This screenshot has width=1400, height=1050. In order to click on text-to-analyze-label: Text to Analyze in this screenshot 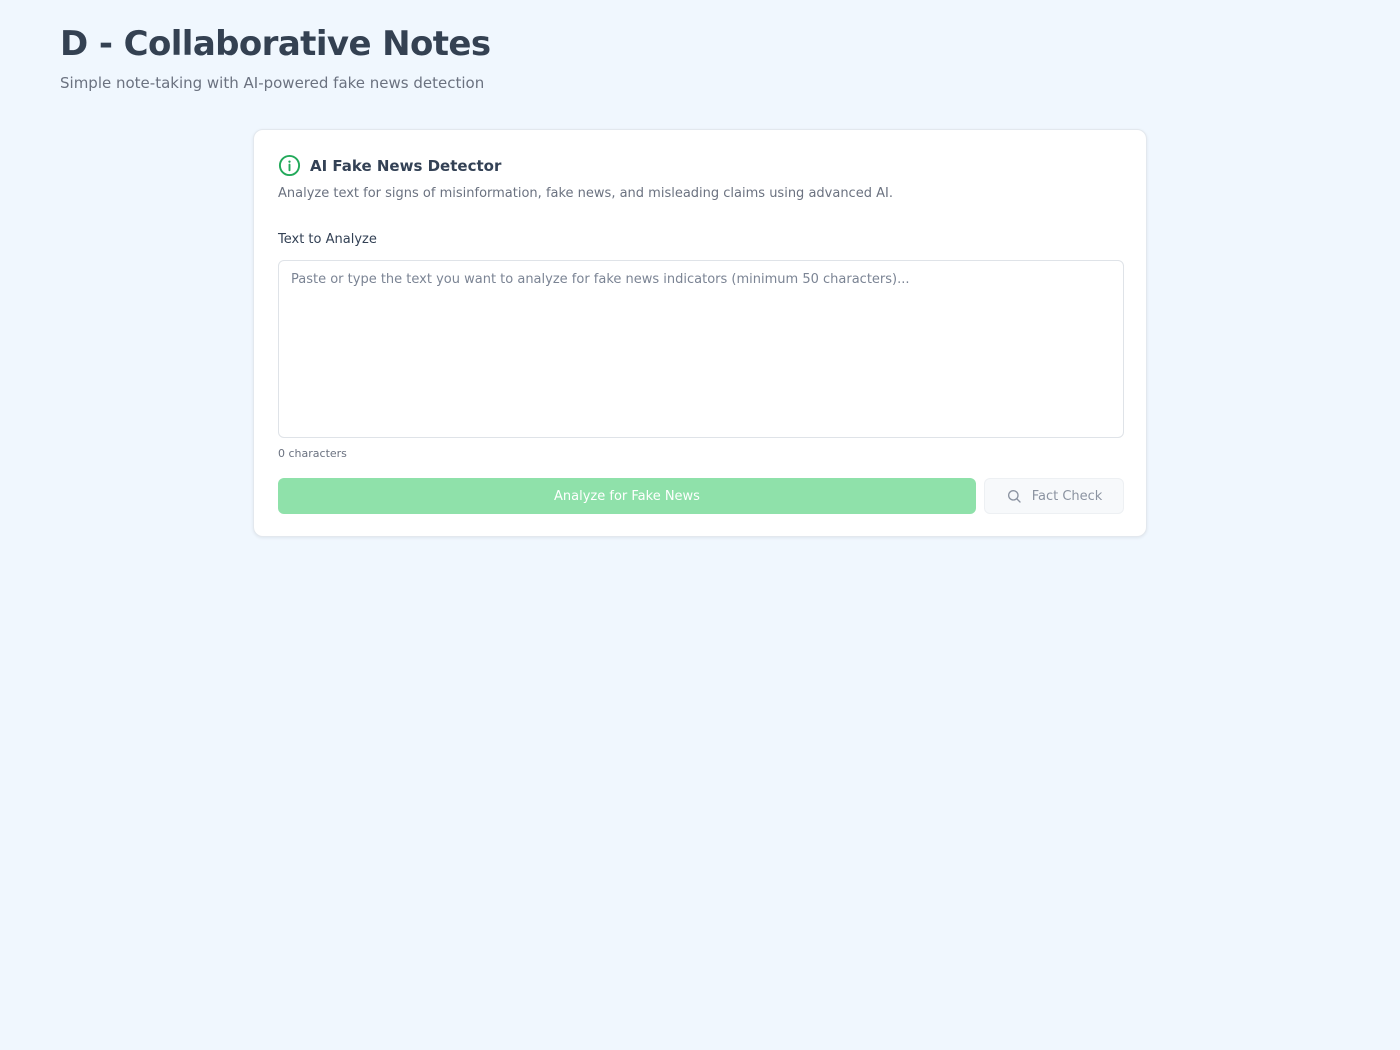, I will do `click(327, 239)`.